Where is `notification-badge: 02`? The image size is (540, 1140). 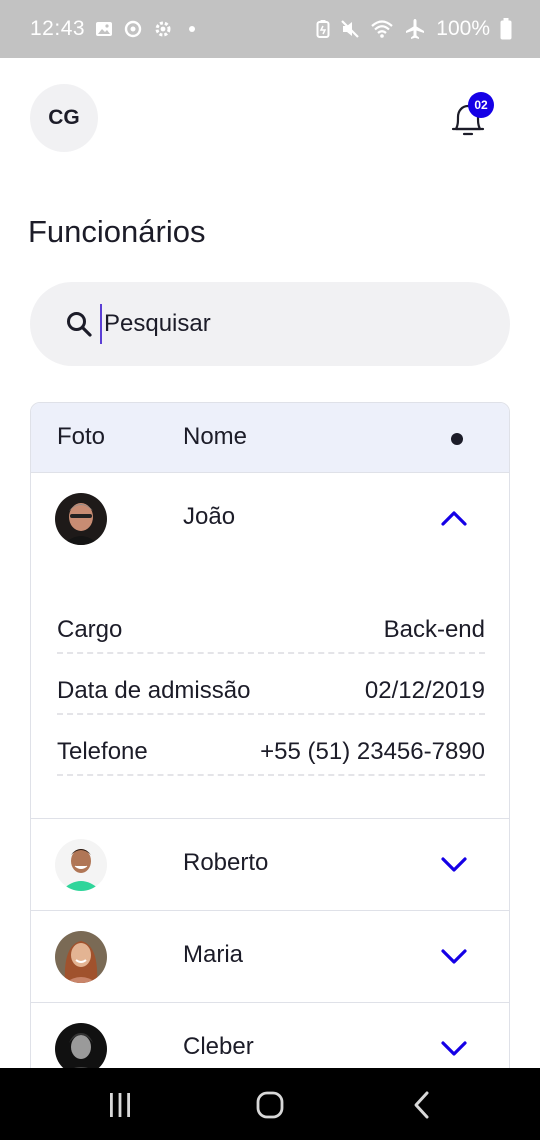 notification-badge: 02 is located at coordinates (481, 105).